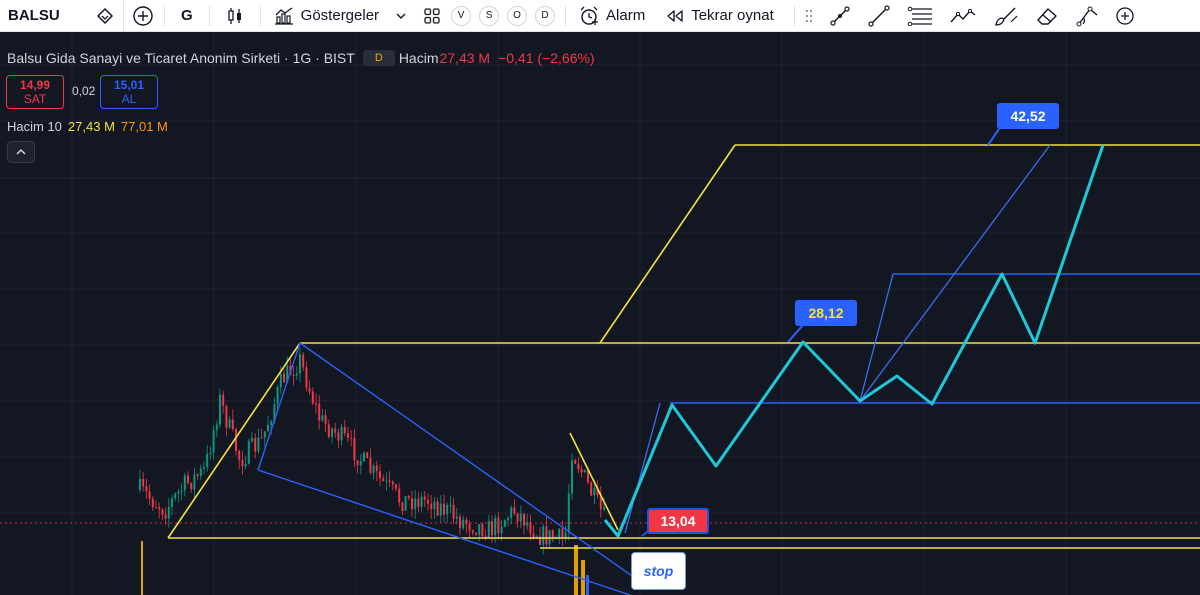 The height and width of the screenshot is (595, 1200). What do you see at coordinates (826, 313) in the screenshot?
I see `target-mid-label: 28,12` at bounding box center [826, 313].